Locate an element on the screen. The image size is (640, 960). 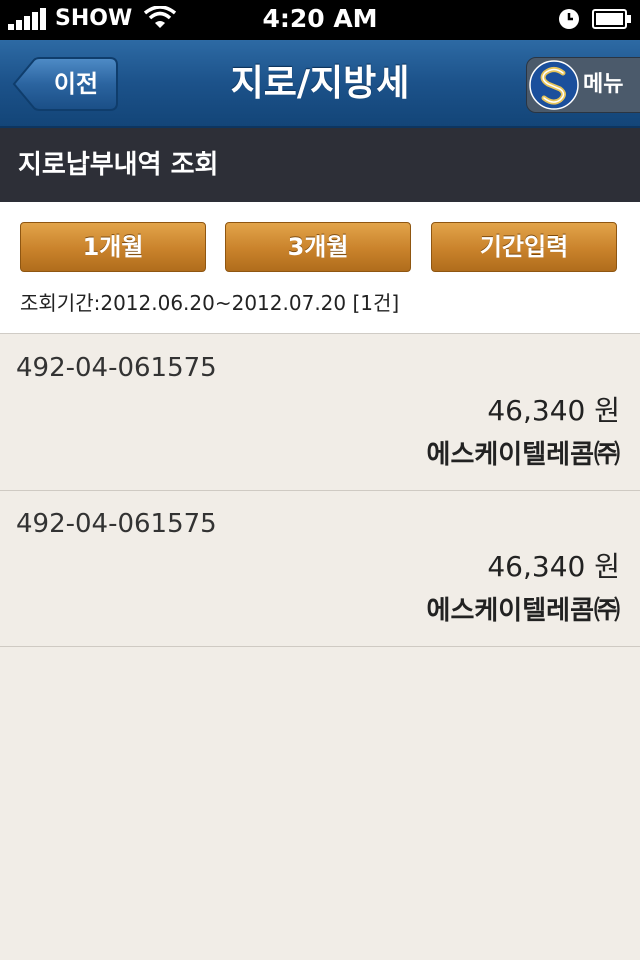
page-title: 지로/지방세 is located at coordinates (320, 83).